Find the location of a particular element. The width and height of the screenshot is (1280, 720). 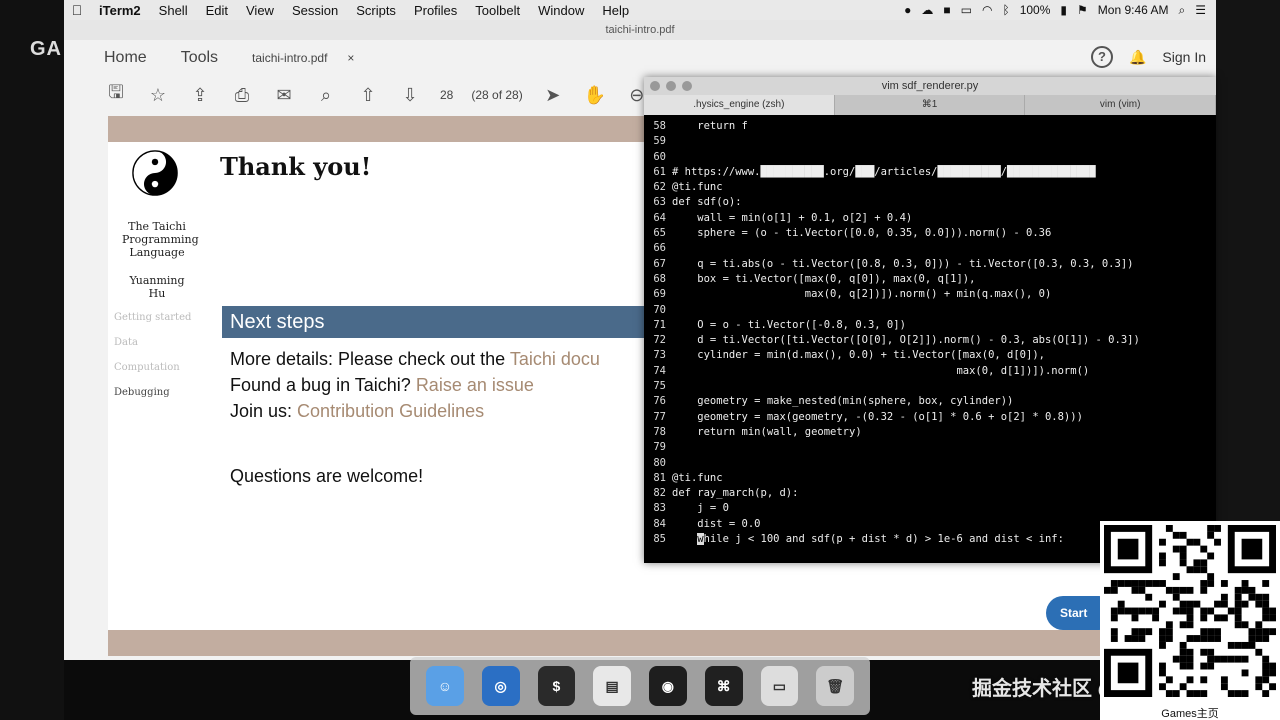

code-line: 83 j = 0 is located at coordinates (930, 508).